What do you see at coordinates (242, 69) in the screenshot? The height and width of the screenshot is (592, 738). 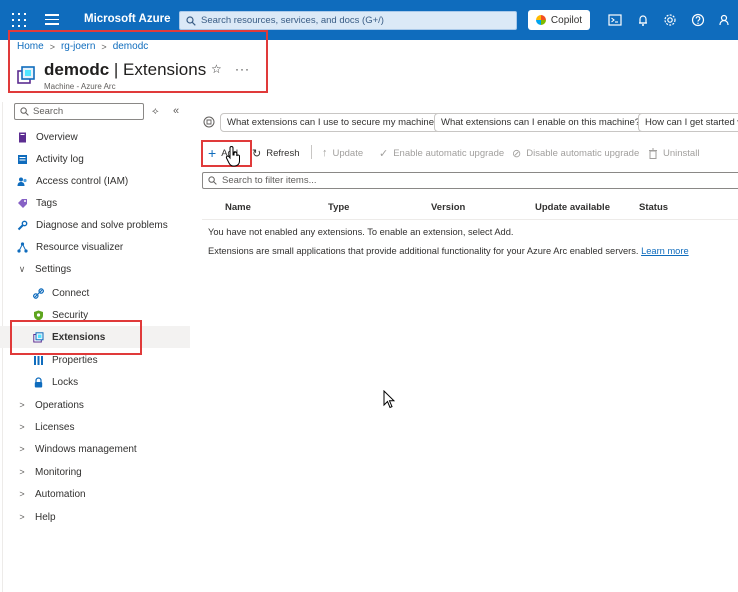 I see `more-options-icon: ···` at bounding box center [242, 69].